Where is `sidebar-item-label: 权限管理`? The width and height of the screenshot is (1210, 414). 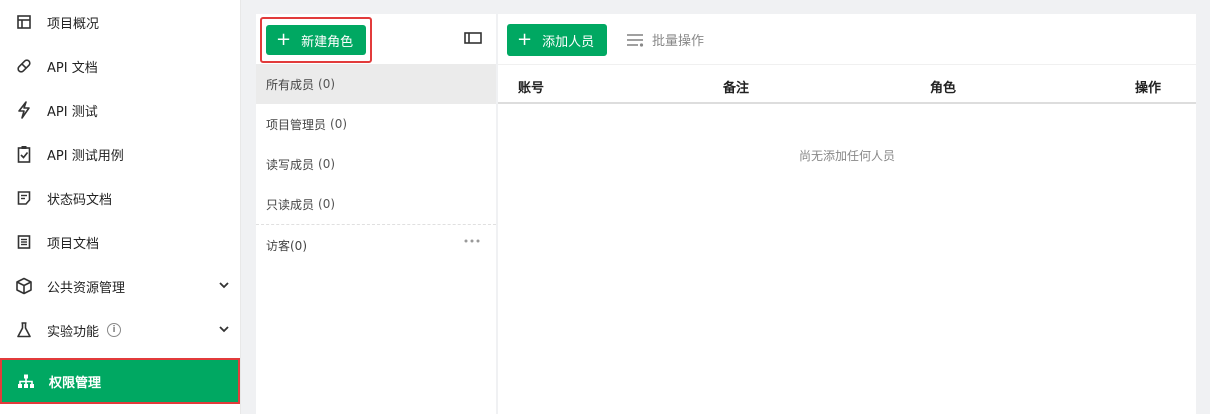
sidebar-item-label: 权限管理 is located at coordinates (75, 383).